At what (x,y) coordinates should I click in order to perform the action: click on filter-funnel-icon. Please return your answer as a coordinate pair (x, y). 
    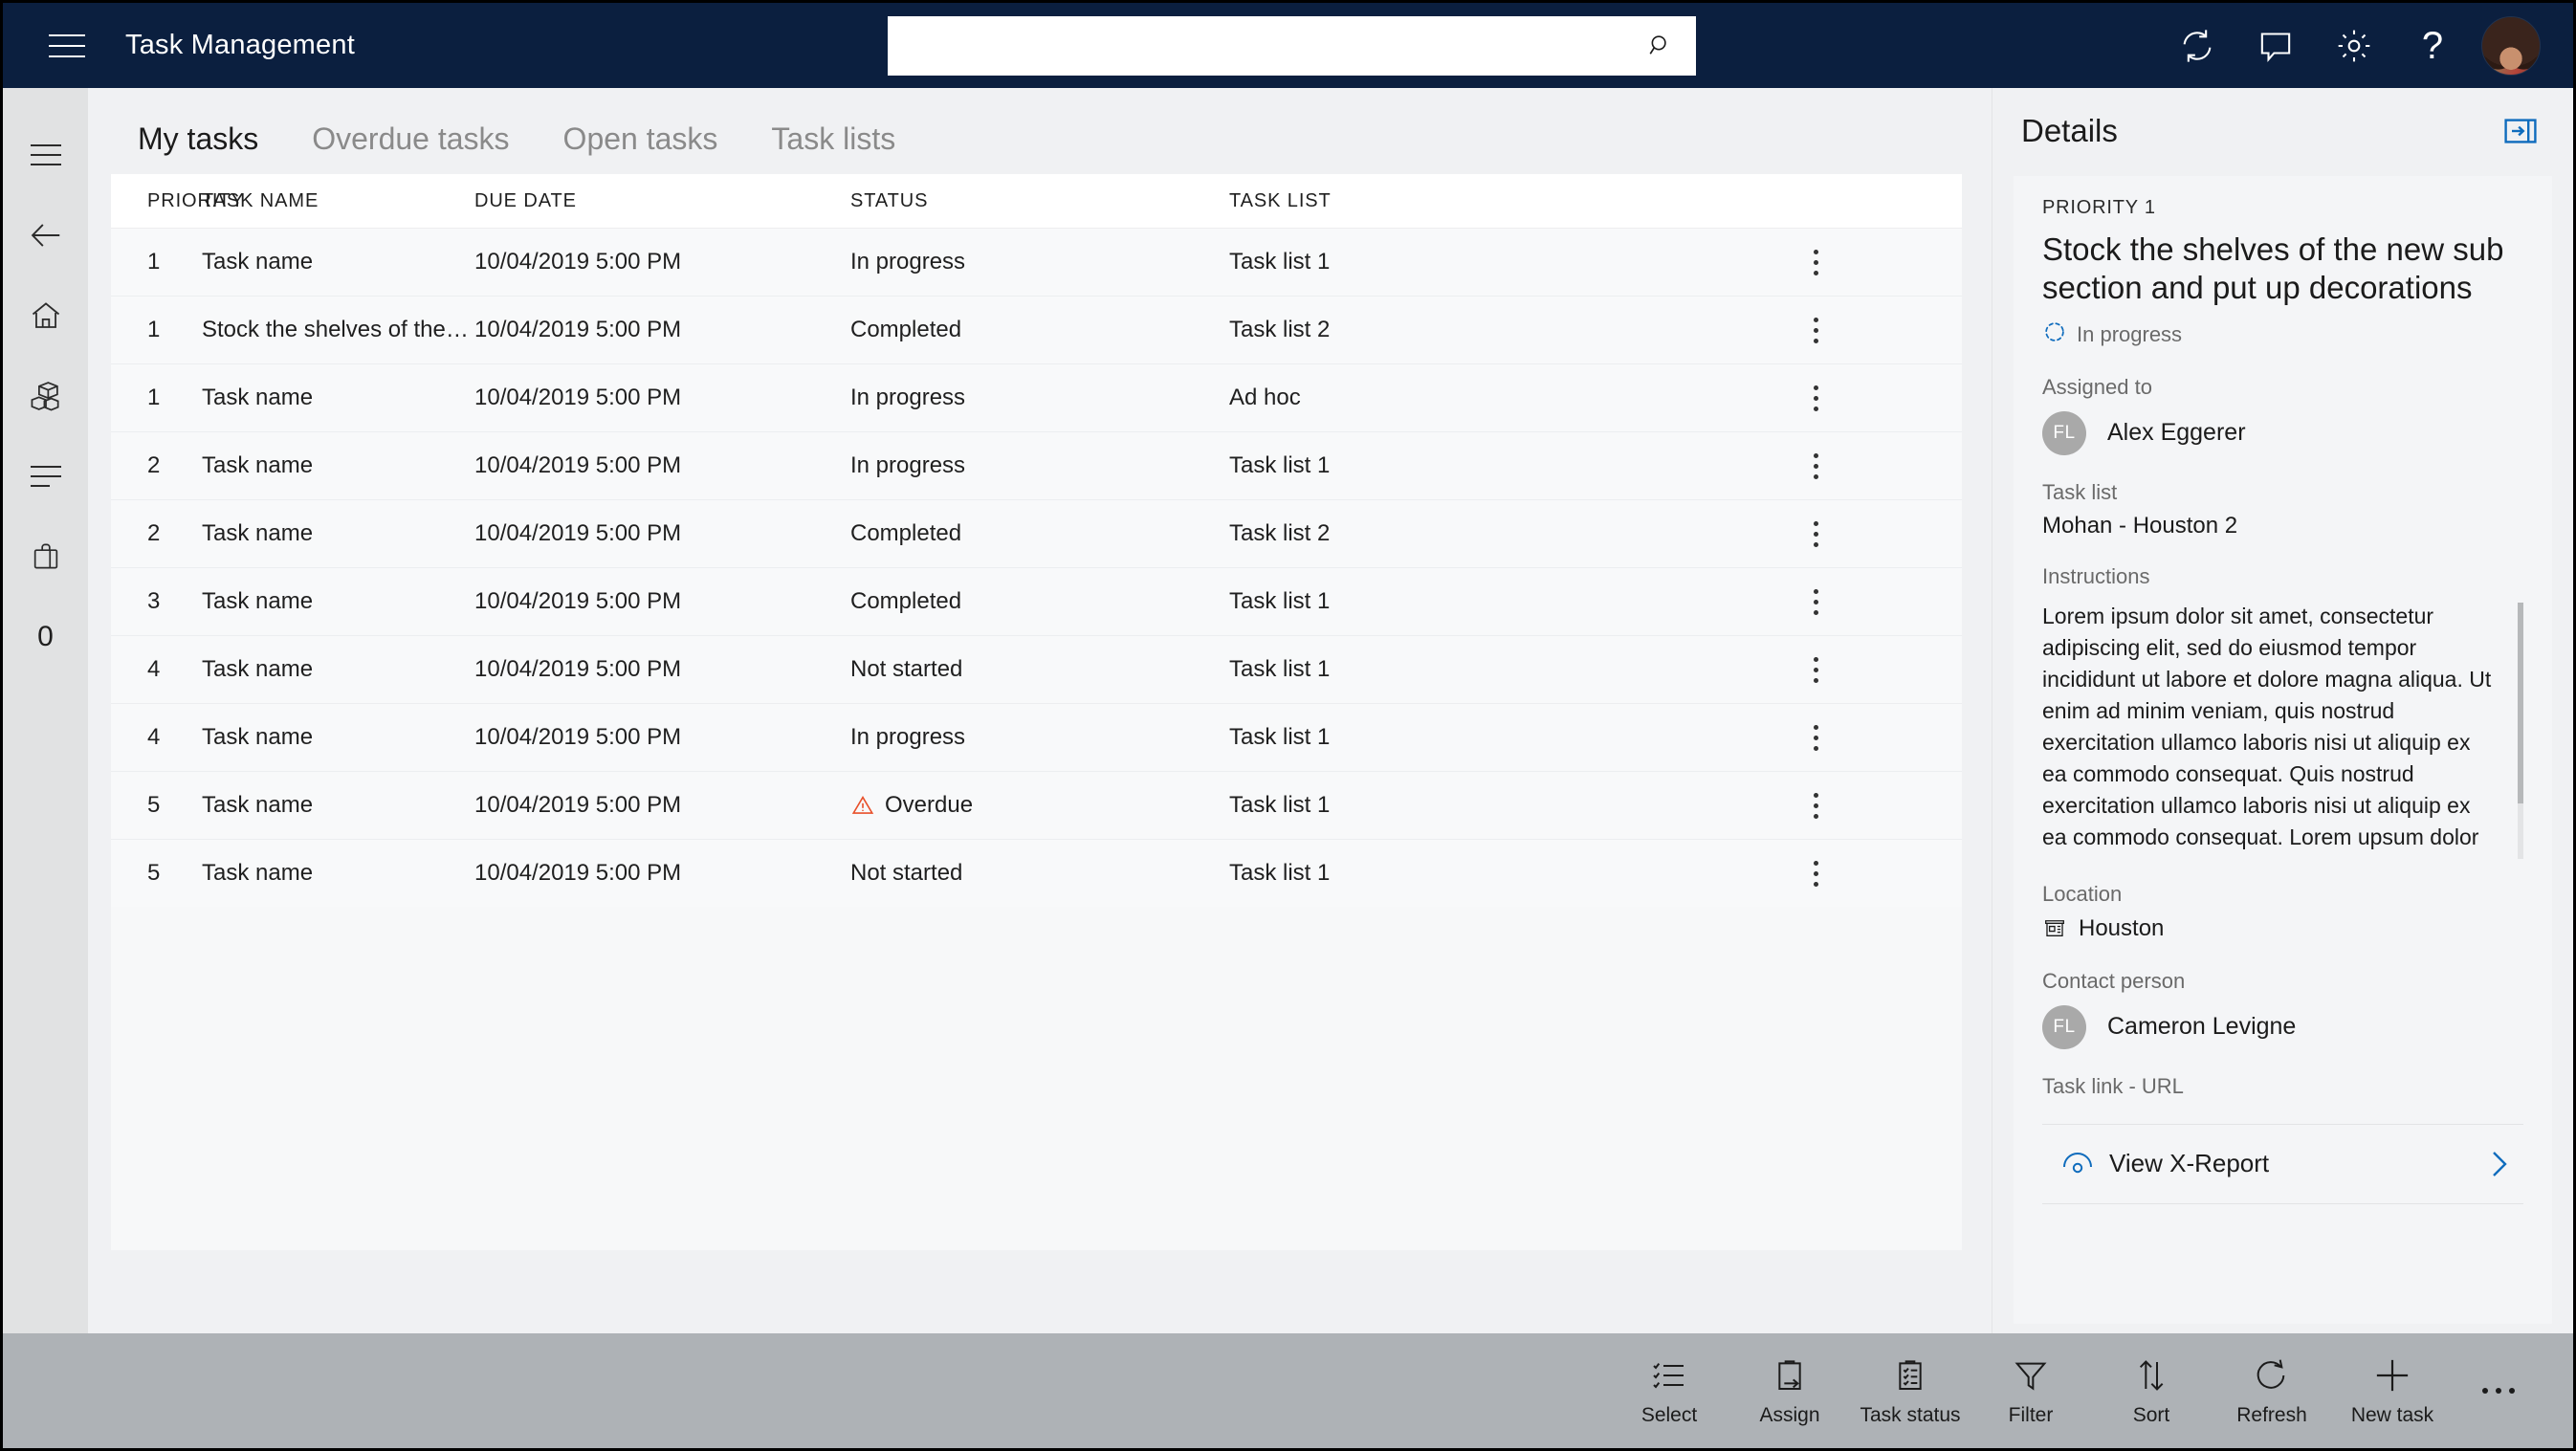
    Looking at the image, I should click on (2031, 1375).